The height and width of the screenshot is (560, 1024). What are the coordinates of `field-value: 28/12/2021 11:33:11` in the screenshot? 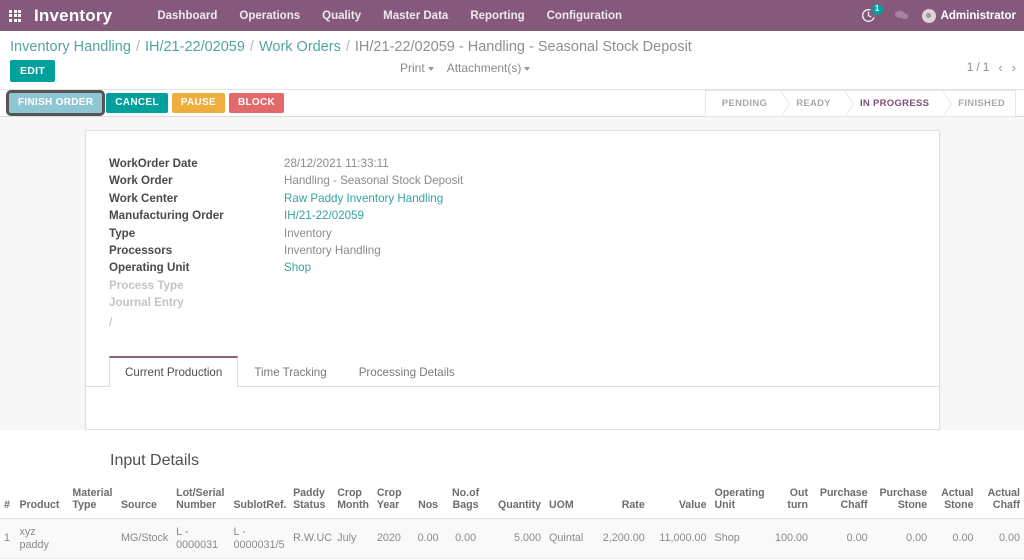 It's located at (336, 163).